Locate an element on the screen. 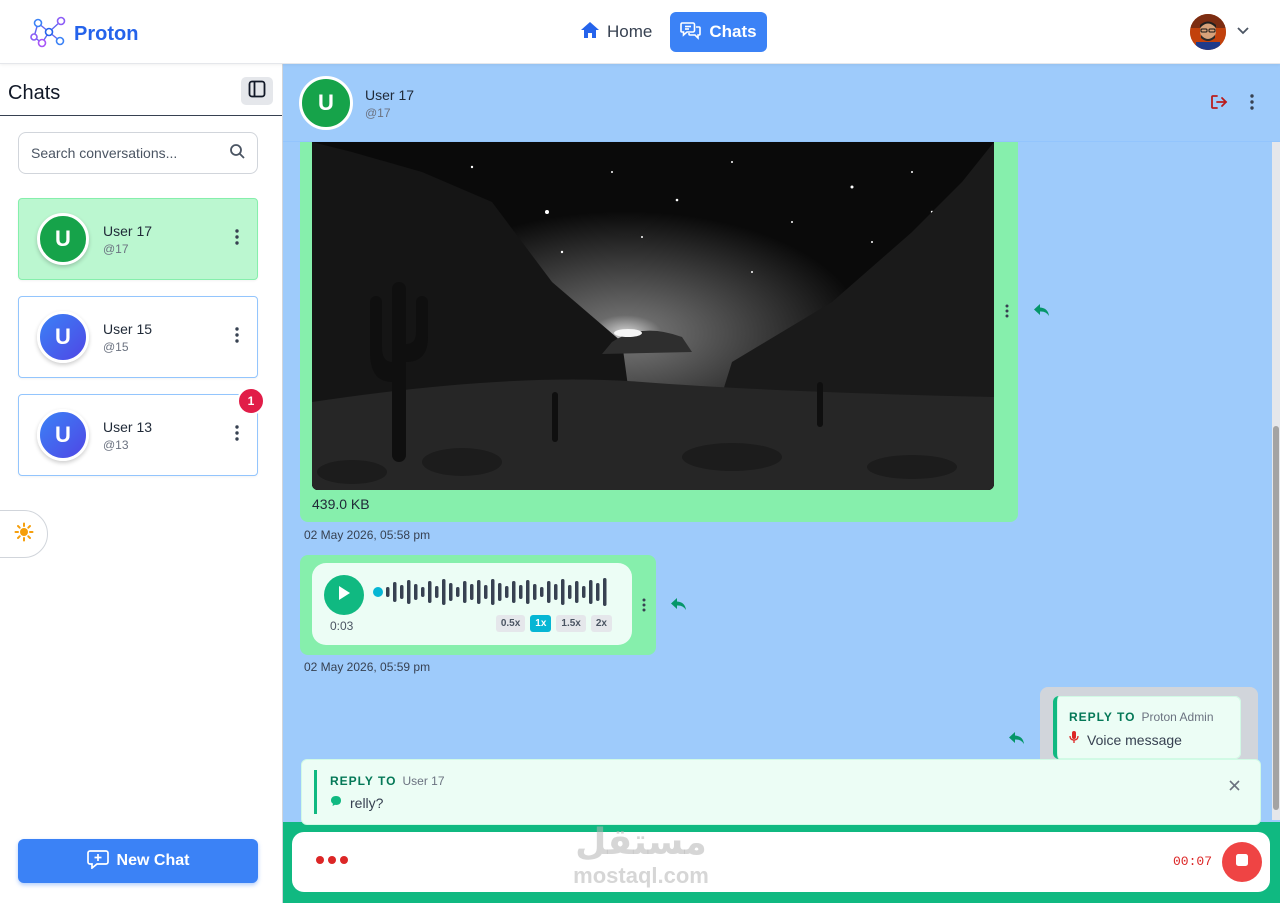 The height and width of the screenshot is (903, 1280). conversation-name: User 15 is located at coordinates (128, 329).